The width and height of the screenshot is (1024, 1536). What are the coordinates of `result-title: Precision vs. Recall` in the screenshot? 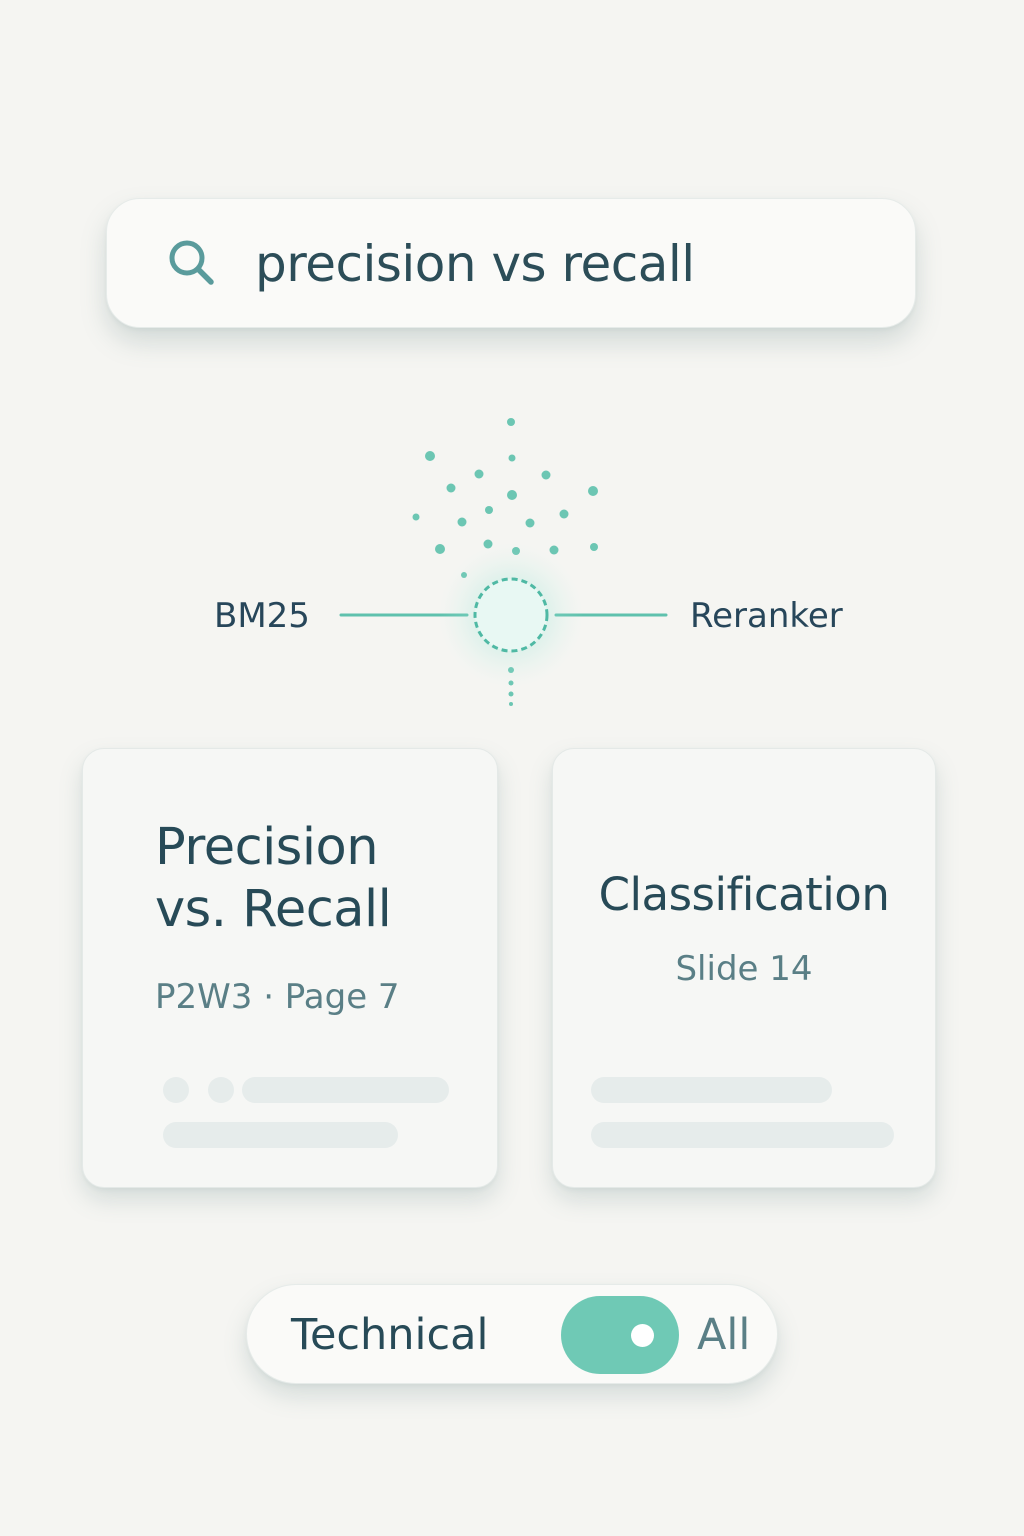 It's located at (273, 878).